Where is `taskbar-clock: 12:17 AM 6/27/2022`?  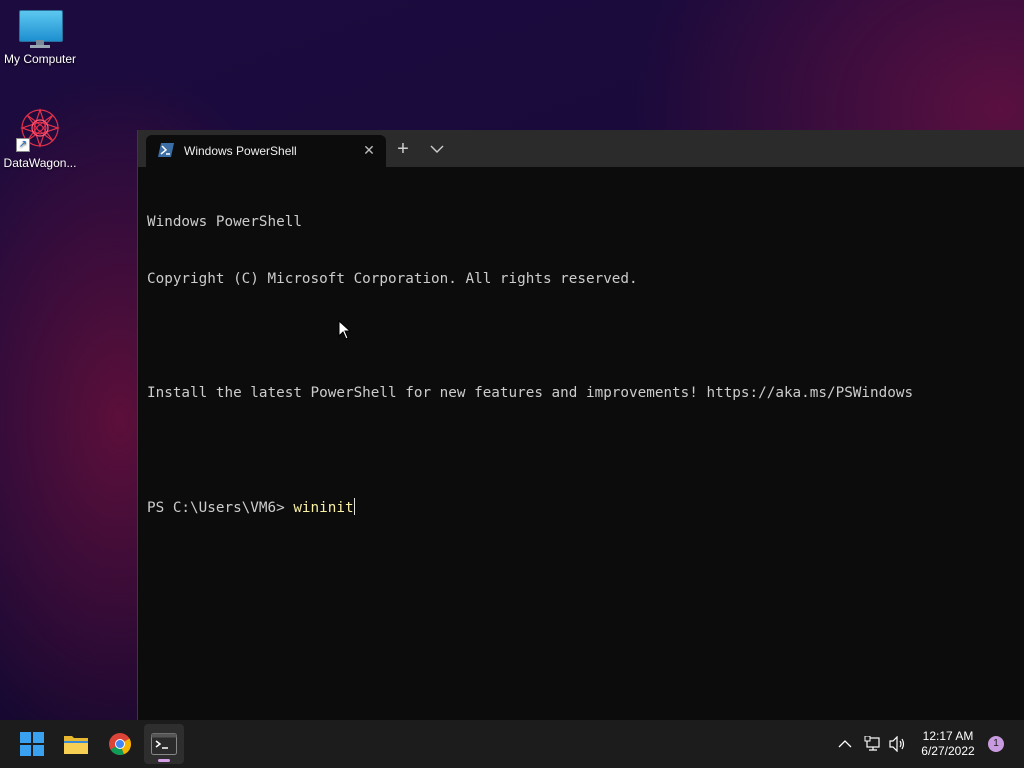
taskbar-clock: 12:17 AM 6/27/2022 is located at coordinates (948, 744).